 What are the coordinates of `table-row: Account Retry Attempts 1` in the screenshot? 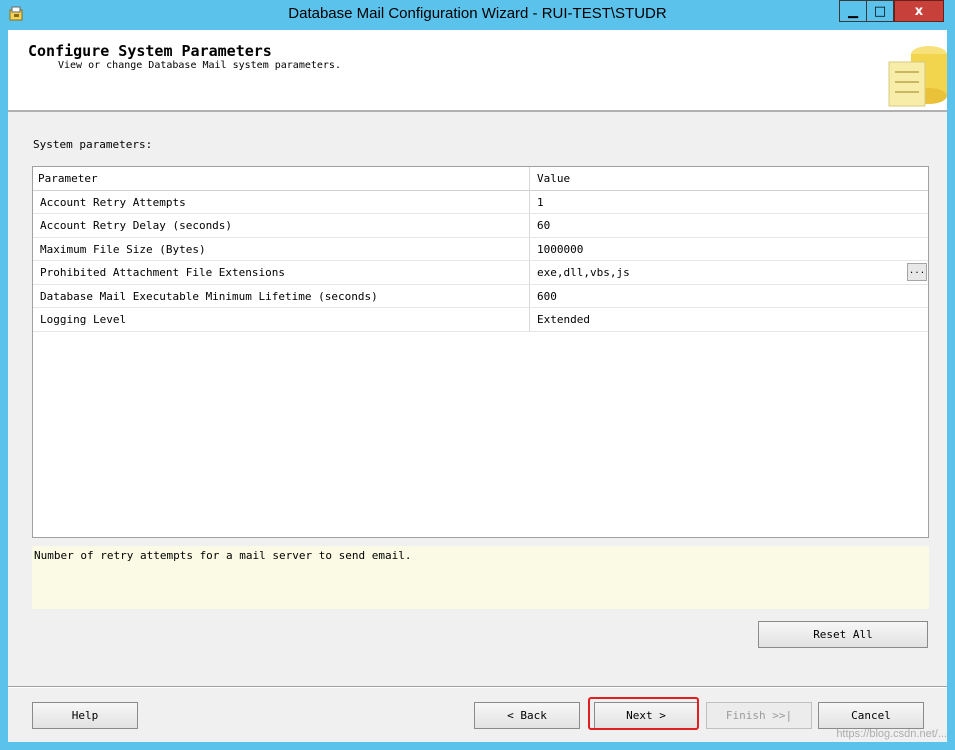 It's located at (480, 202).